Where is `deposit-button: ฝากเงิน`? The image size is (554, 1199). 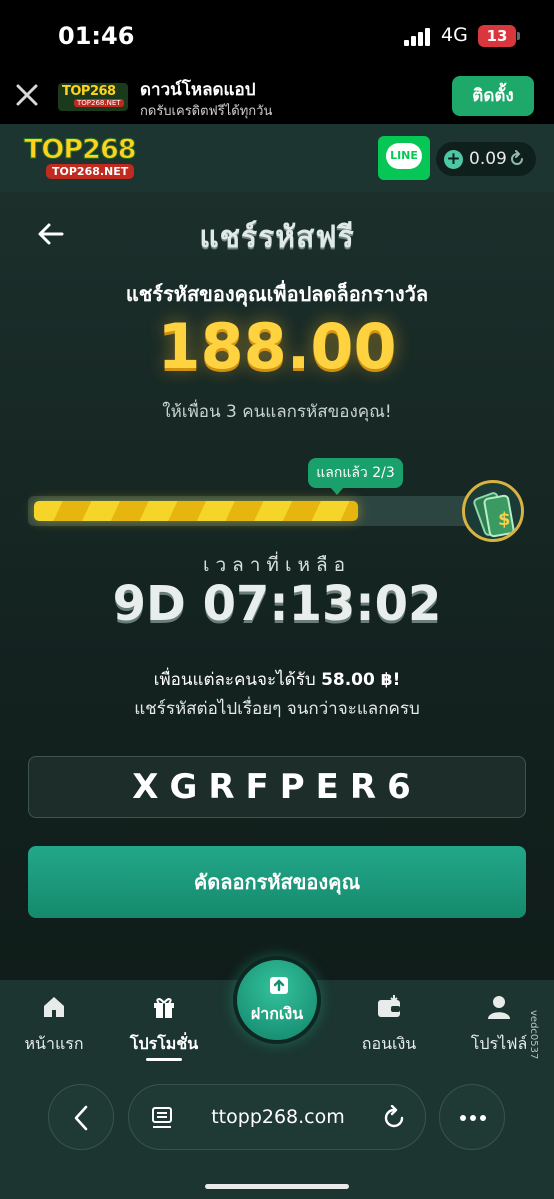 deposit-button: ฝากเงิน is located at coordinates (277, 1000).